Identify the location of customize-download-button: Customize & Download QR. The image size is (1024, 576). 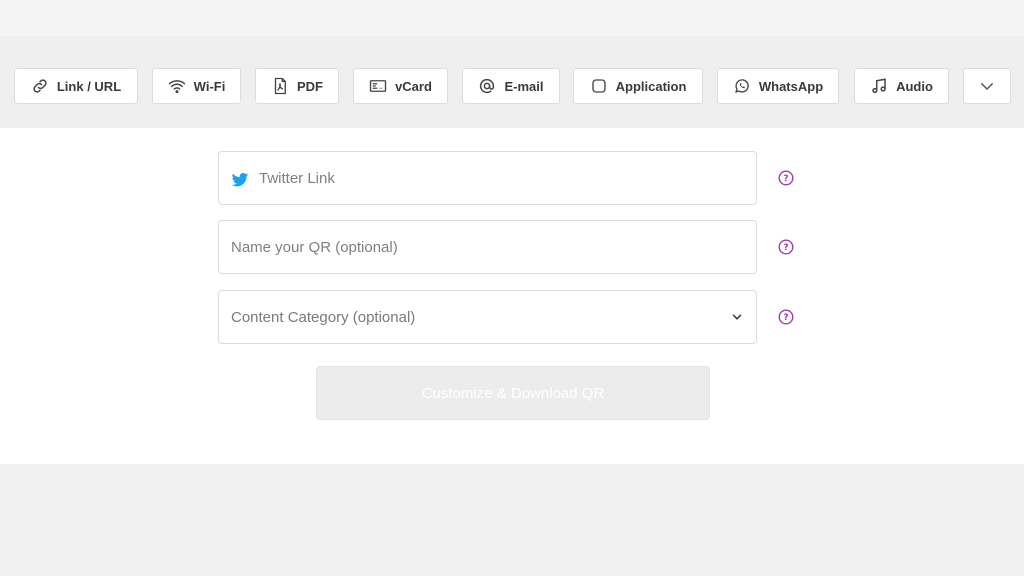
(513, 393).